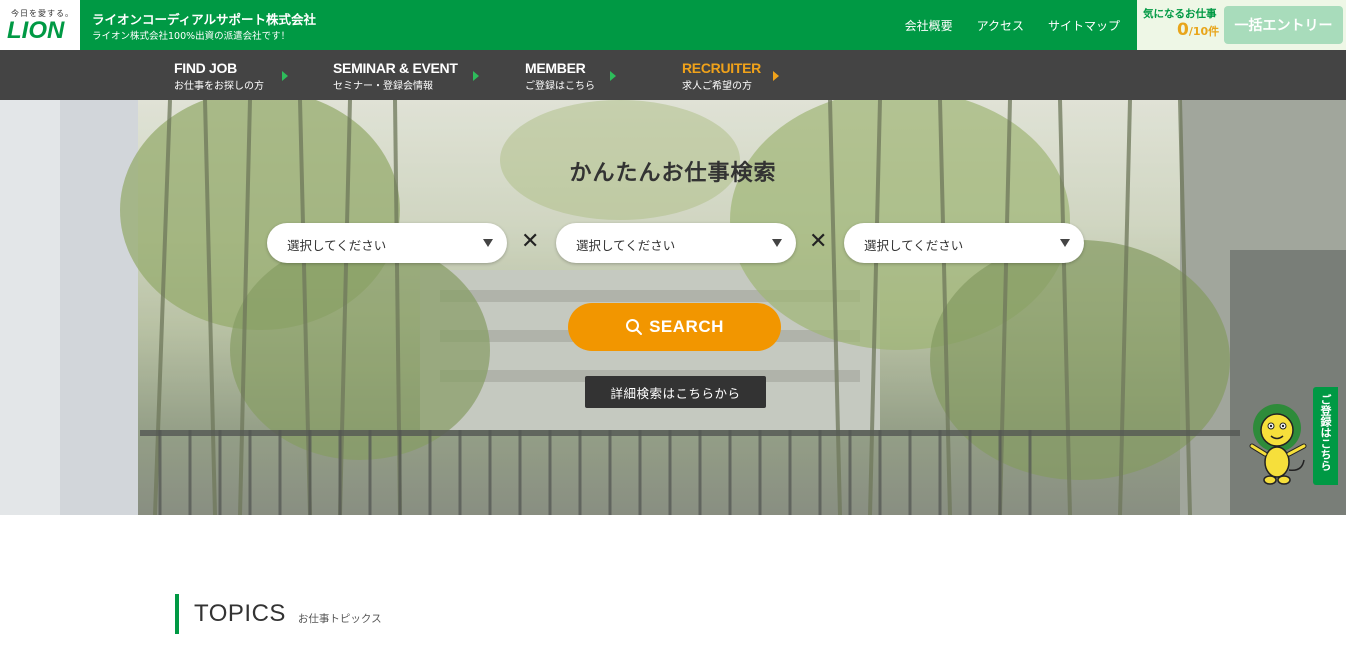  Describe the element at coordinates (673, 173) in the screenshot. I see `quick-search-title: かんたんお仕事検索` at that location.